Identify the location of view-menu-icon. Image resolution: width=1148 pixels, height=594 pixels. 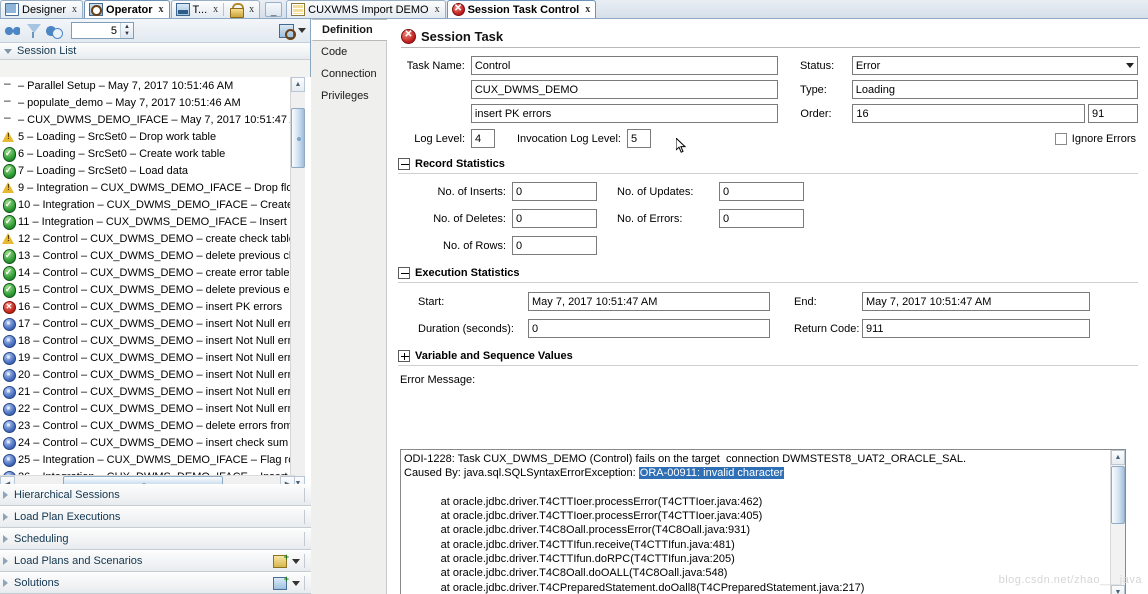
(287, 31).